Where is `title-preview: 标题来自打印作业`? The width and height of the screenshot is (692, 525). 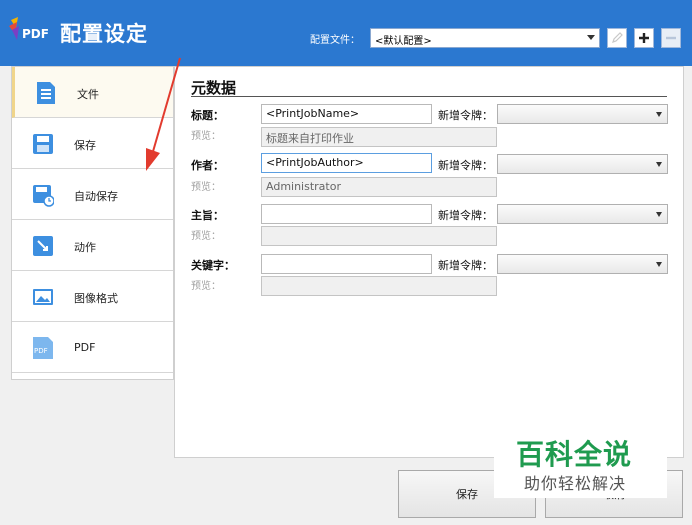 title-preview: 标题来自打印作业 is located at coordinates (379, 137).